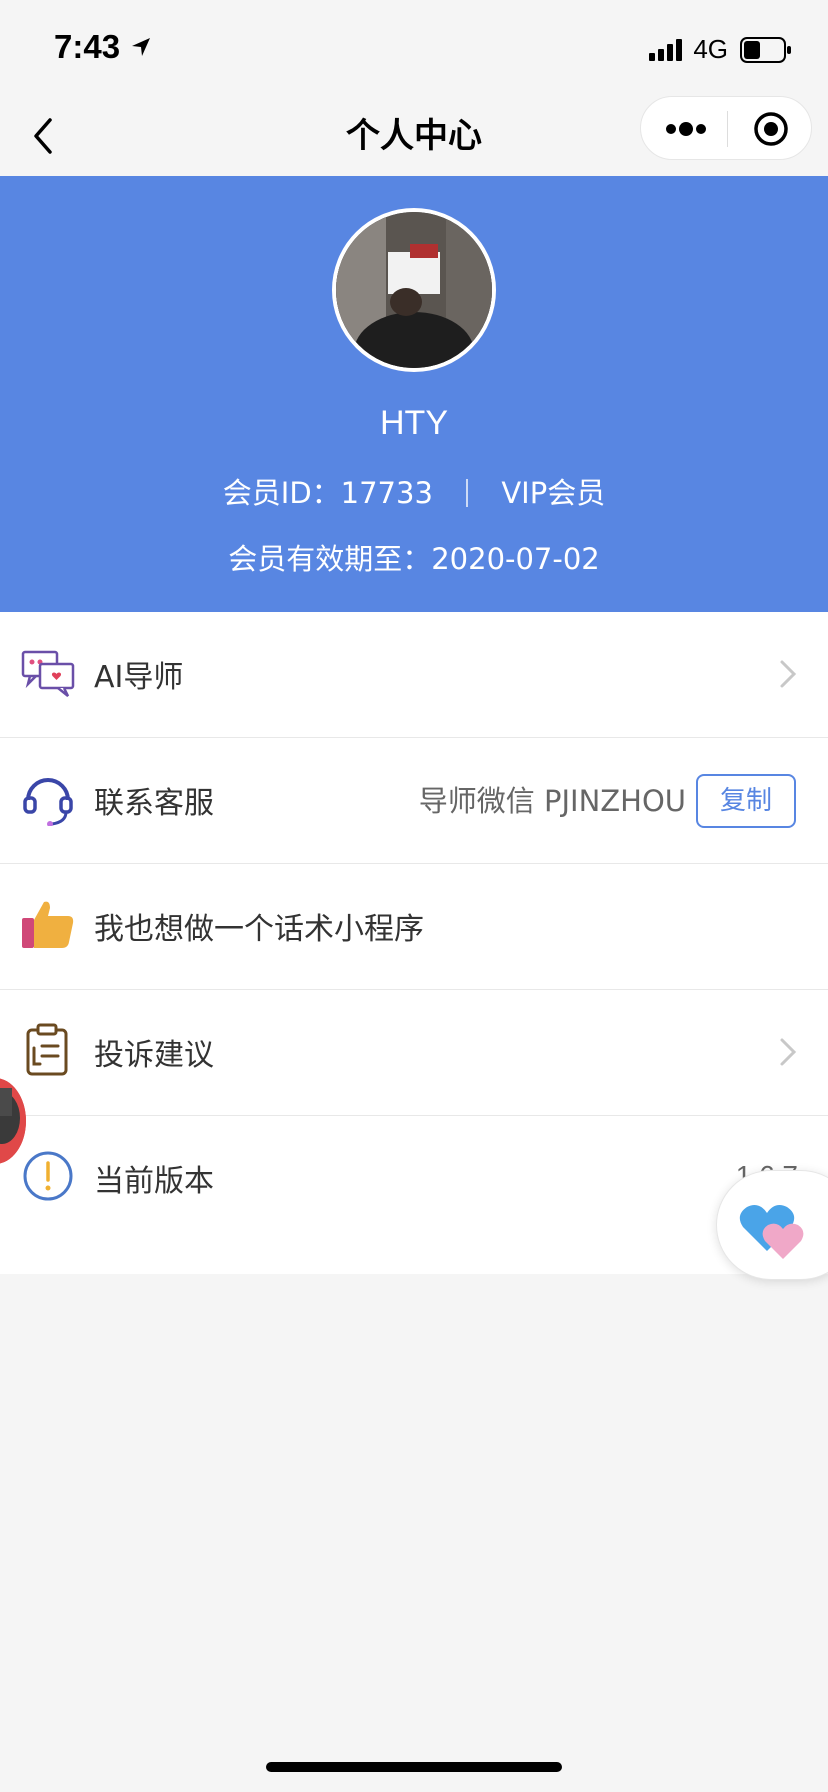 This screenshot has width=828, height=1792. Describe the element at coordinates (414, 801) in the screenshot. I see `menu-item-customer-service: 联系客服 导师微信 PJINZHOU 复制` at that location.